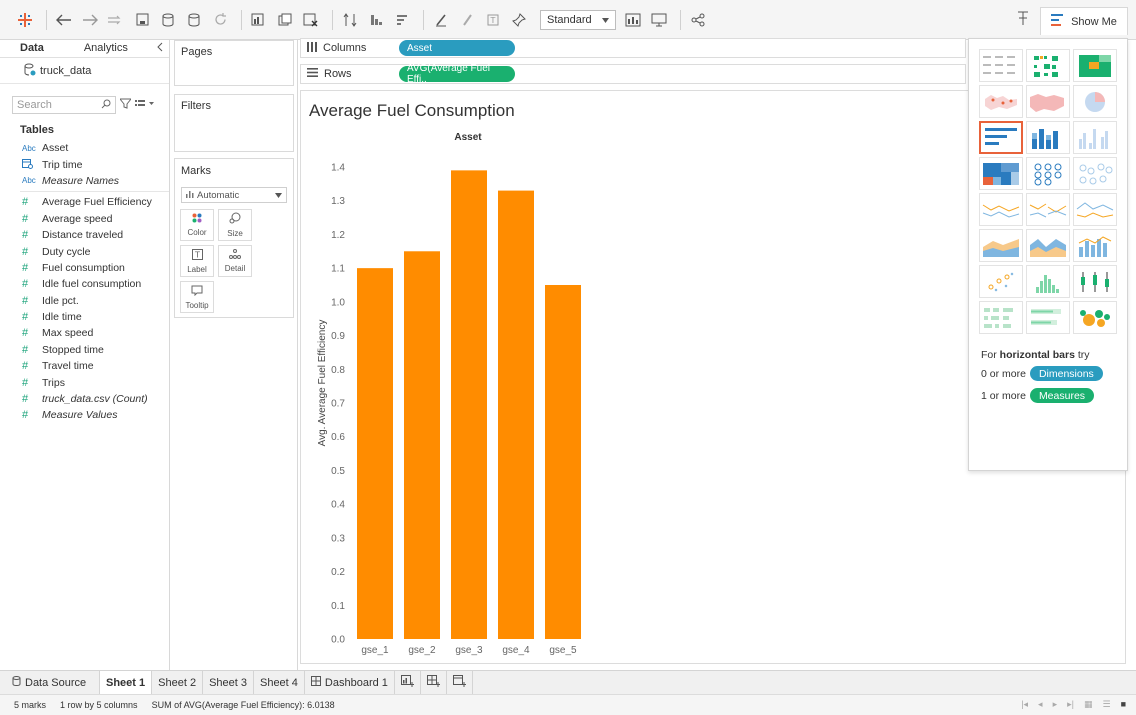 This screenshot has width=1136, height=715. What do you see at coordinates (633, 20) in the screenshot?
I see `show-cards-icon` at bounding box center [633, 20].